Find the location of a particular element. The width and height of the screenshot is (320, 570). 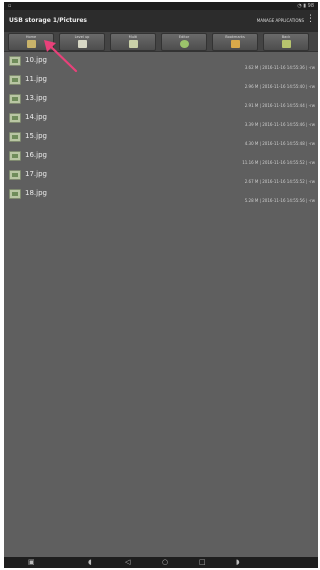

multi-icon is located at coordinates (133, 44).